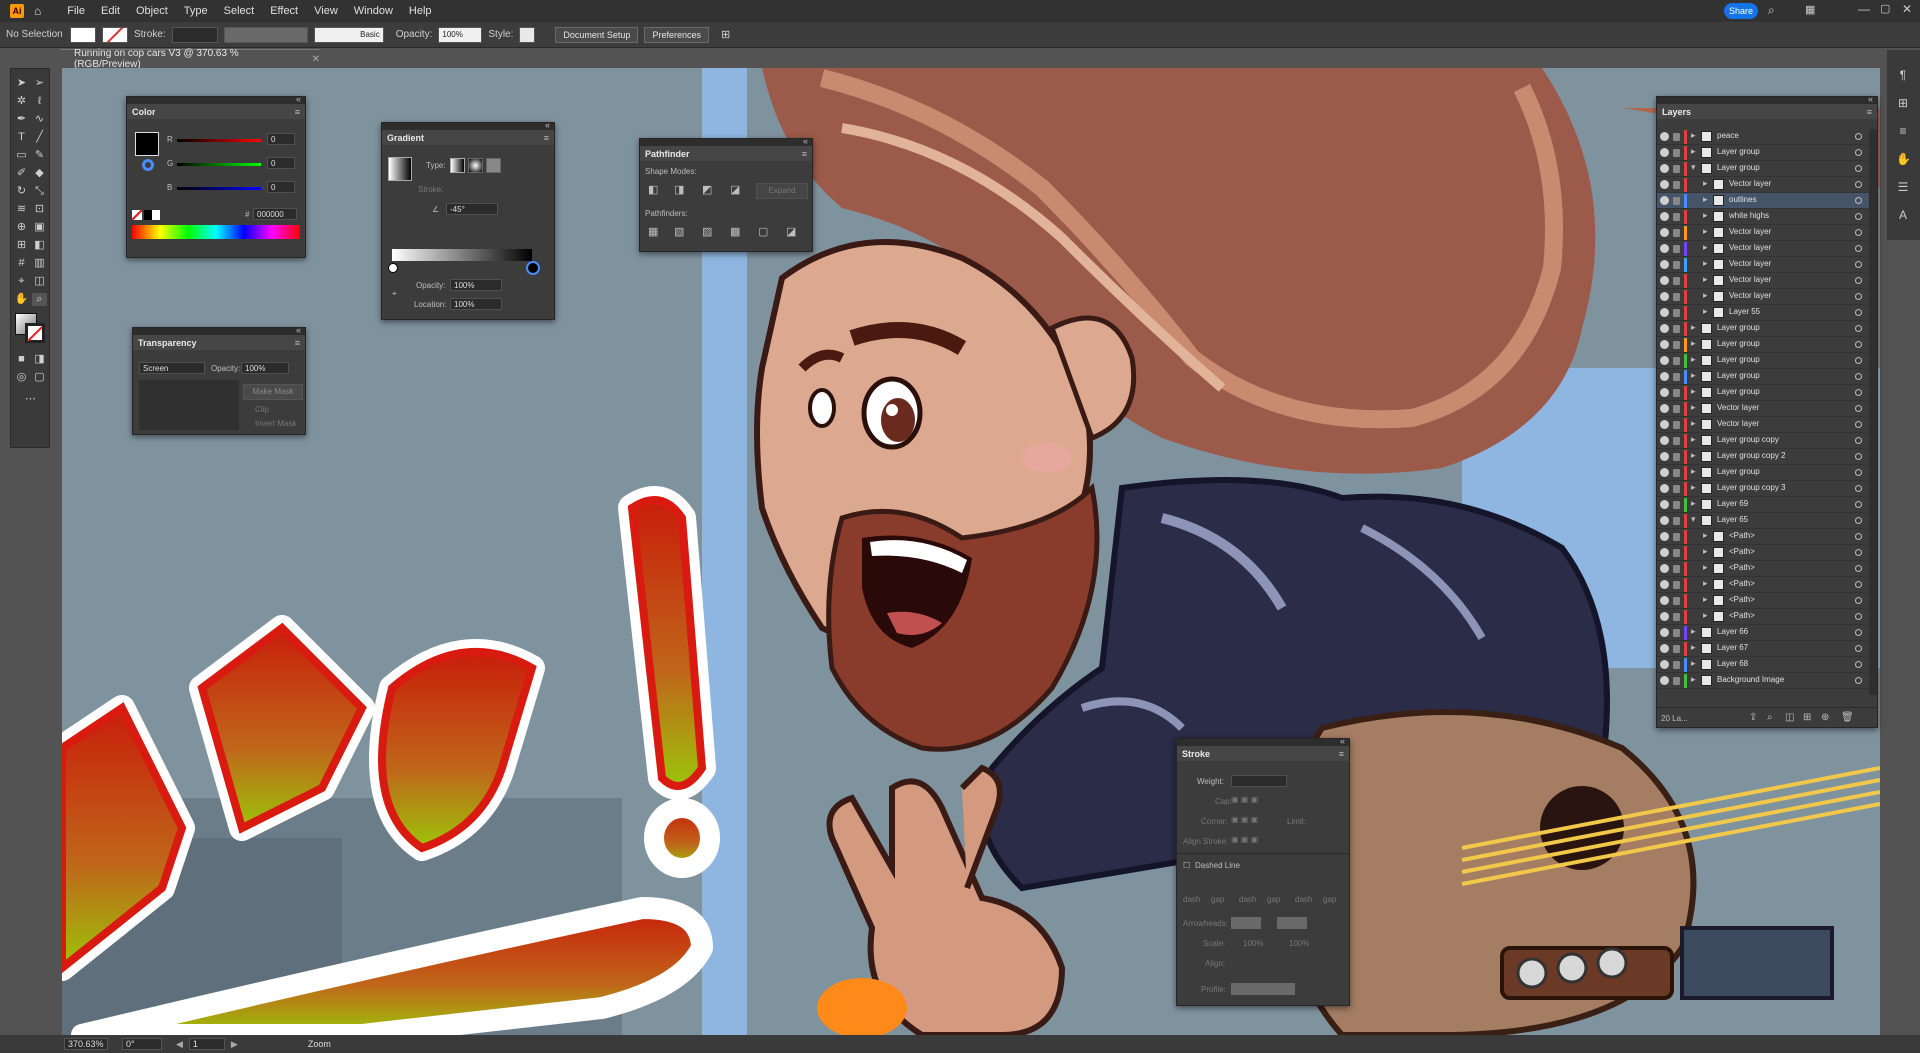  What do you see at coordinates (21, 299) in the screenshot?
I see `hand-tool-icon: ✋` at bounding box center [21, 299].